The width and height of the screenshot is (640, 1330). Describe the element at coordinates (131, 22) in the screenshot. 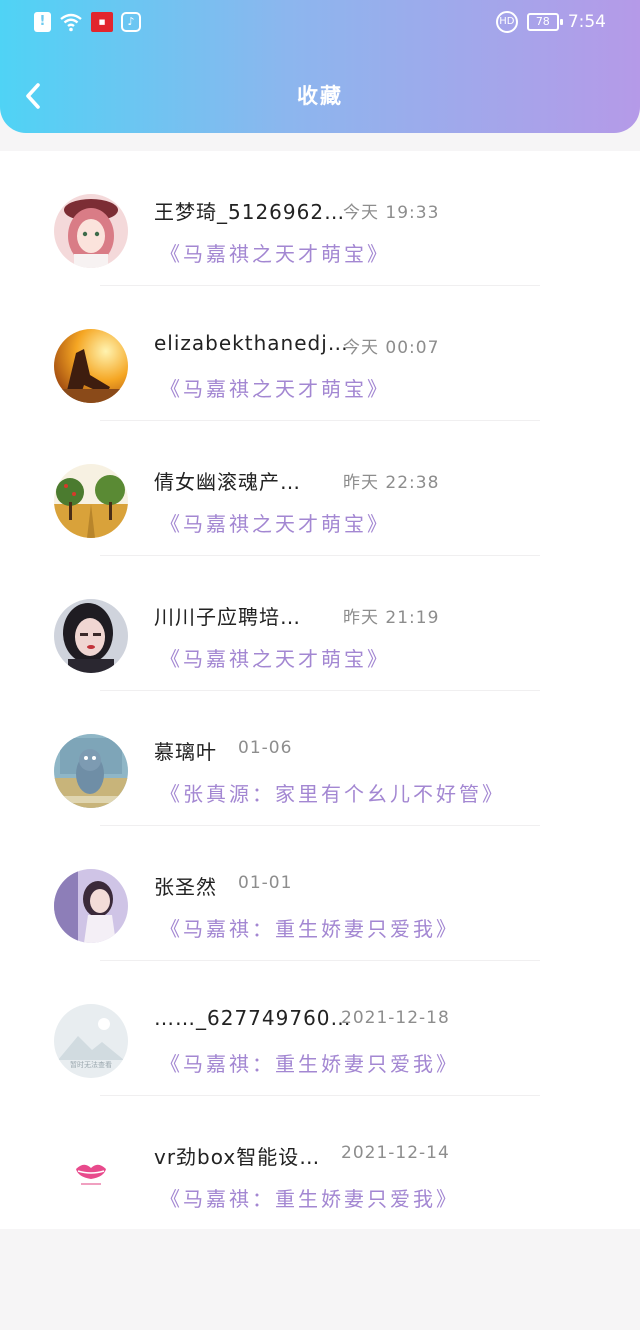

I see `music-icon: ♪` at that location.